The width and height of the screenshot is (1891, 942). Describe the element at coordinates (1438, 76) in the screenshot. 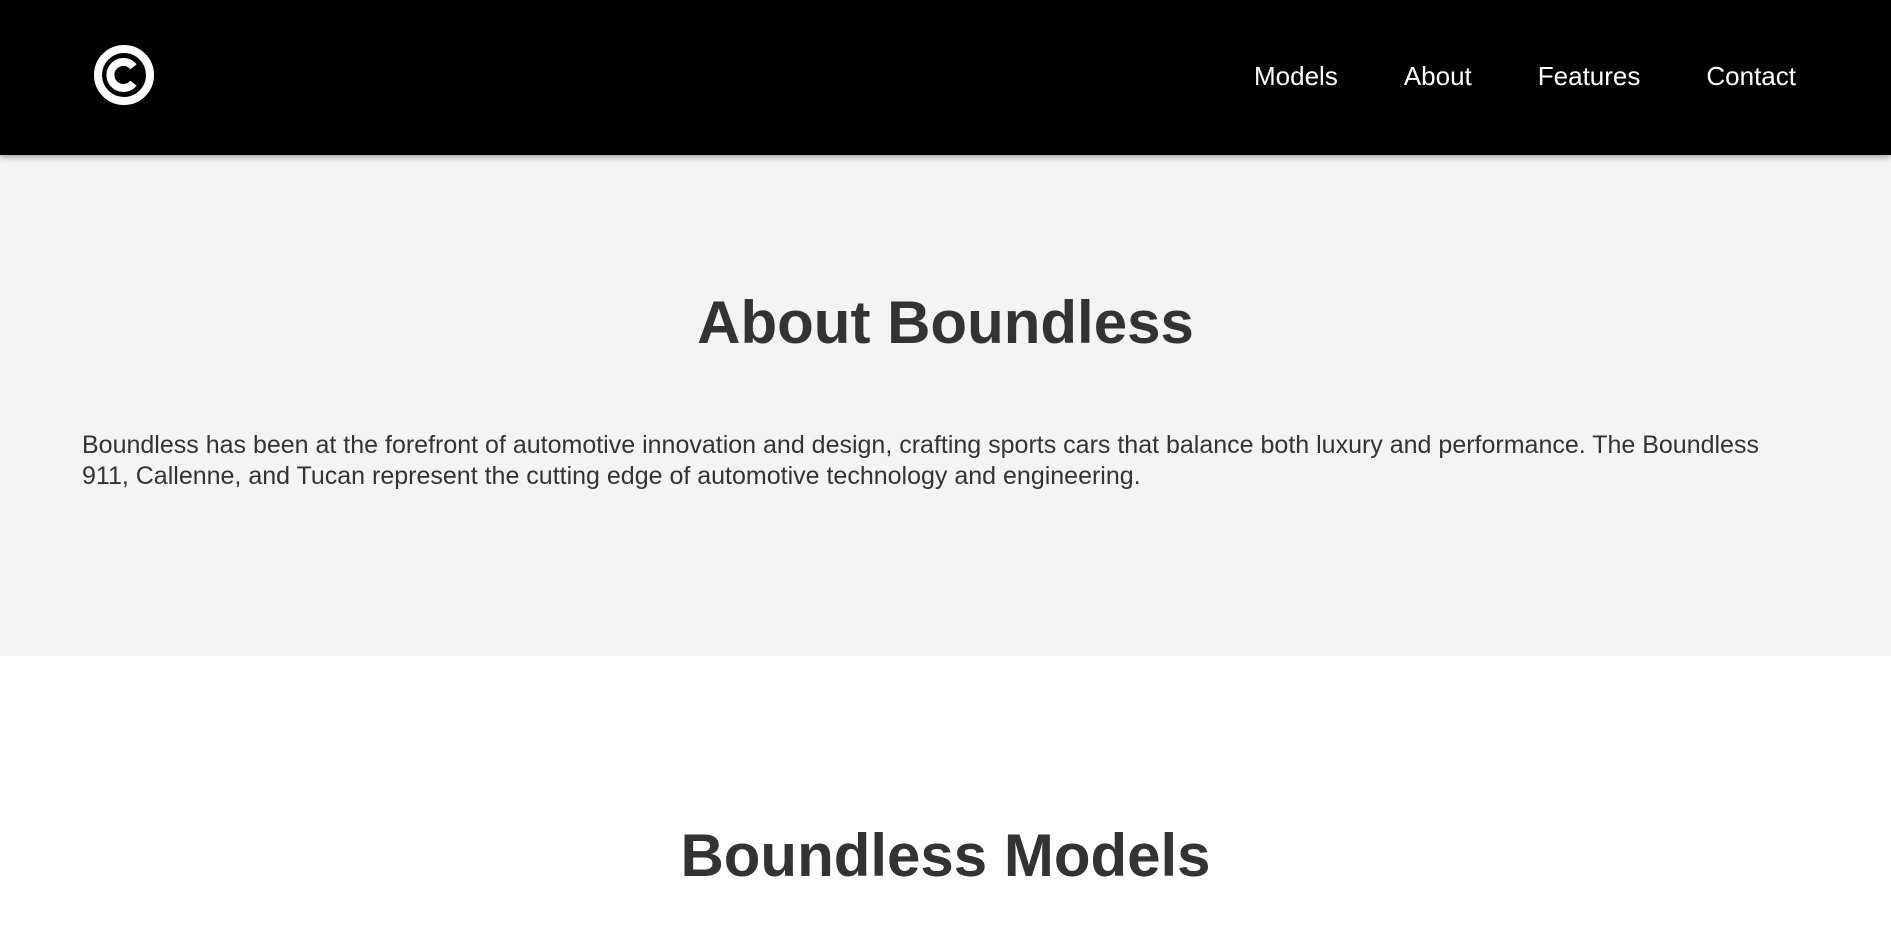

I see `nav-link-about: About` at that location.